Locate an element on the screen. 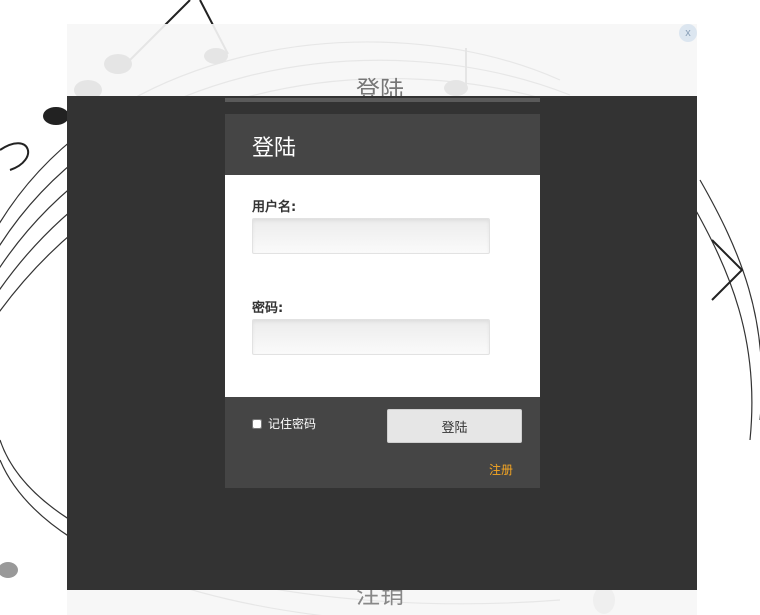 This screenshot has width=760, height=615. remember-password-checkbox is located at coordinates (257, 423).